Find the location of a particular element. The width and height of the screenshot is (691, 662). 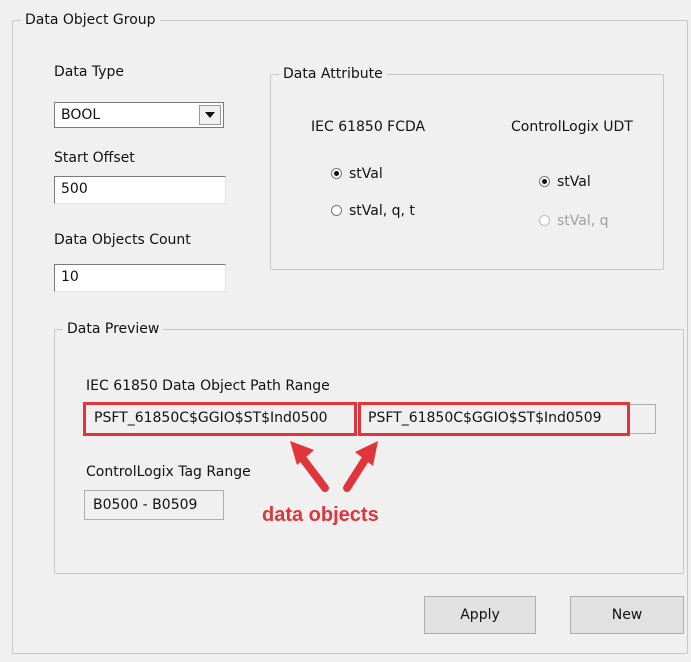

apply-button: Apply is located at coordinates (480, 615).